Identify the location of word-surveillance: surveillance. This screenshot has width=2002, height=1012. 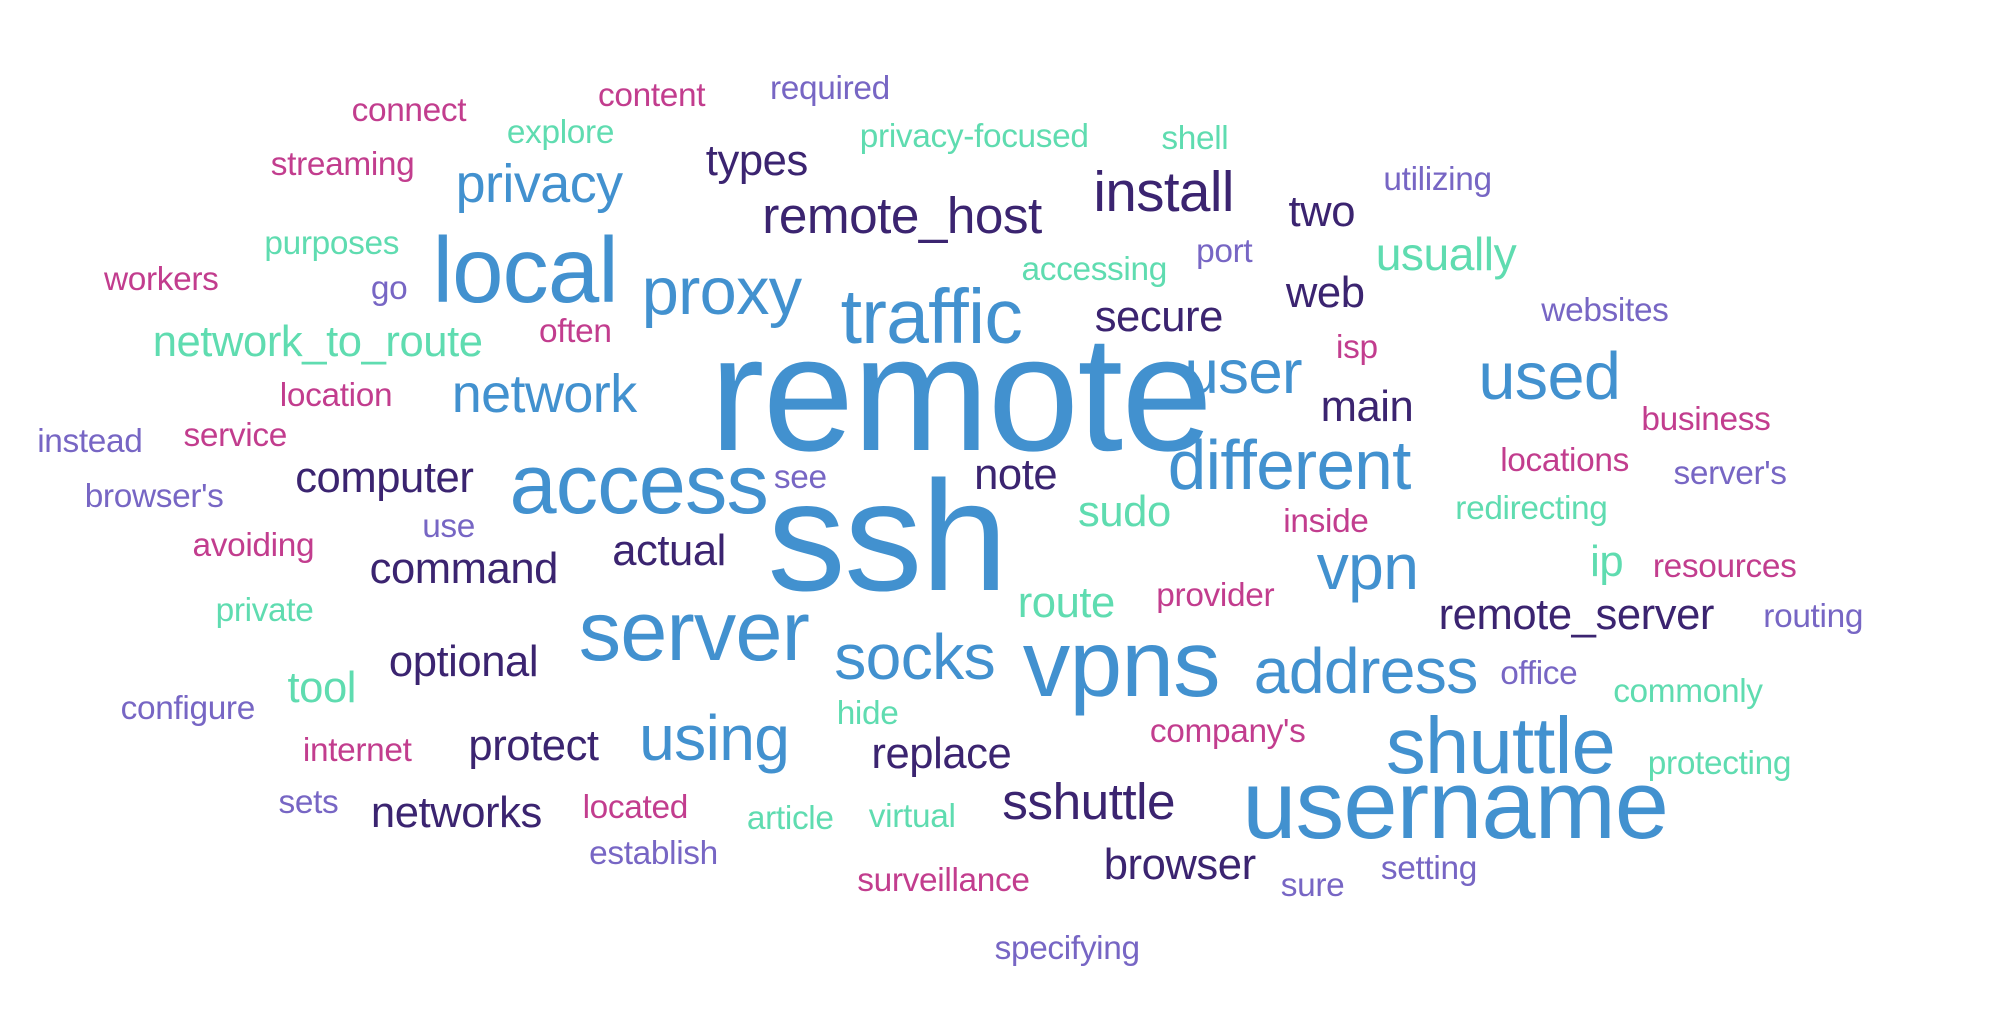
(943, 880).